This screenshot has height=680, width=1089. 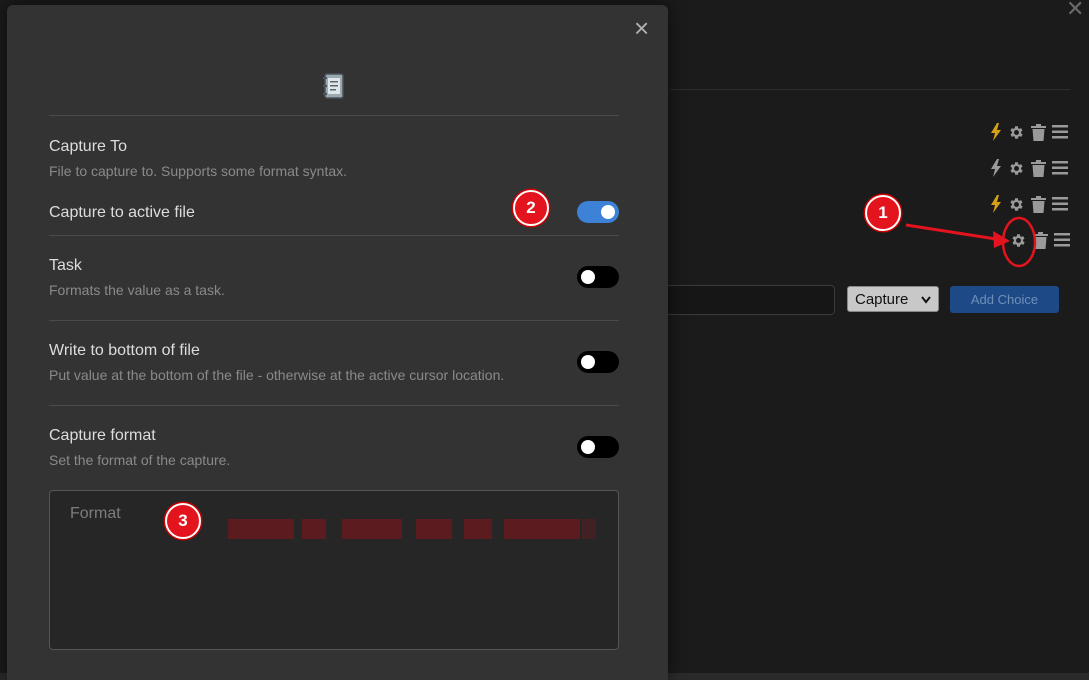 I want to click on highlight-ellipse, so click(x=1019, y=242).